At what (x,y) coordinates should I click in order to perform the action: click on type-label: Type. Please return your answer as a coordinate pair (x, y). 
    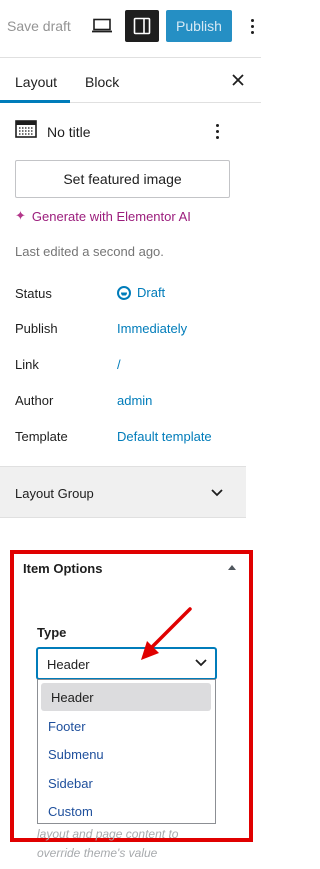
    Looking at the image, I should click on (52, 632).